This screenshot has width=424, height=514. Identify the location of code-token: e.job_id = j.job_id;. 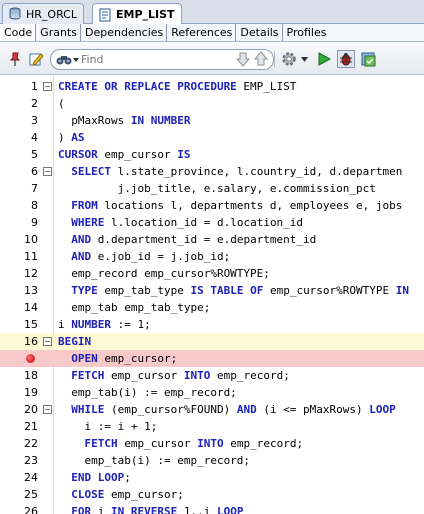
(161, 256).